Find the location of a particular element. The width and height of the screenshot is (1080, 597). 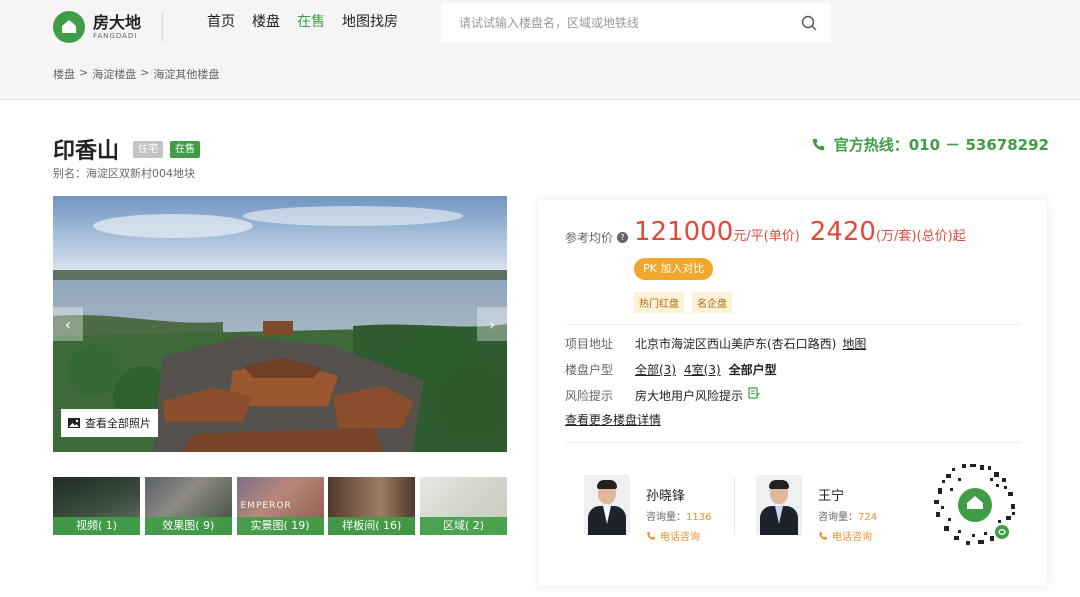

address-key: 项目地址 is located at coordinates (589, 344).